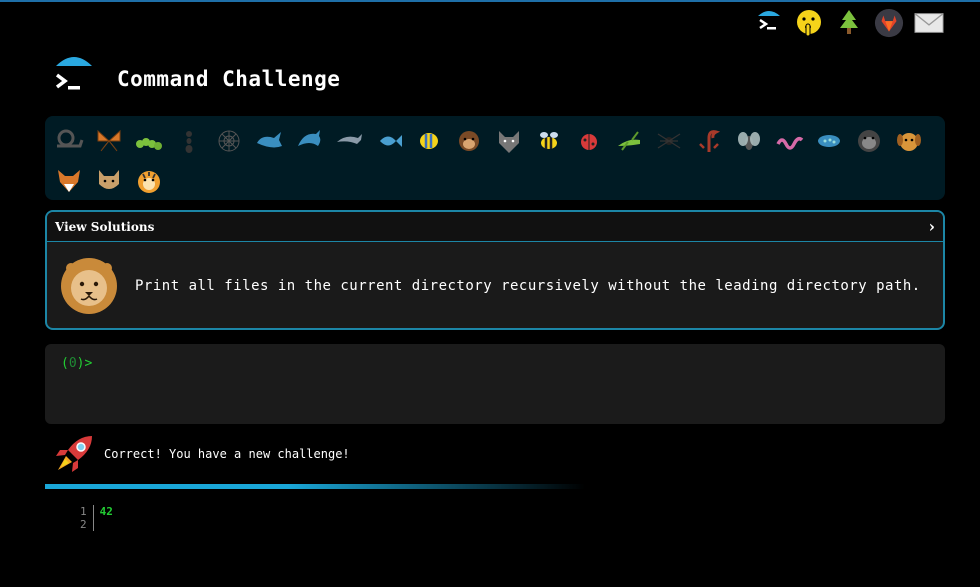  I want to click on shushing-face-icon, so click(809, 23).